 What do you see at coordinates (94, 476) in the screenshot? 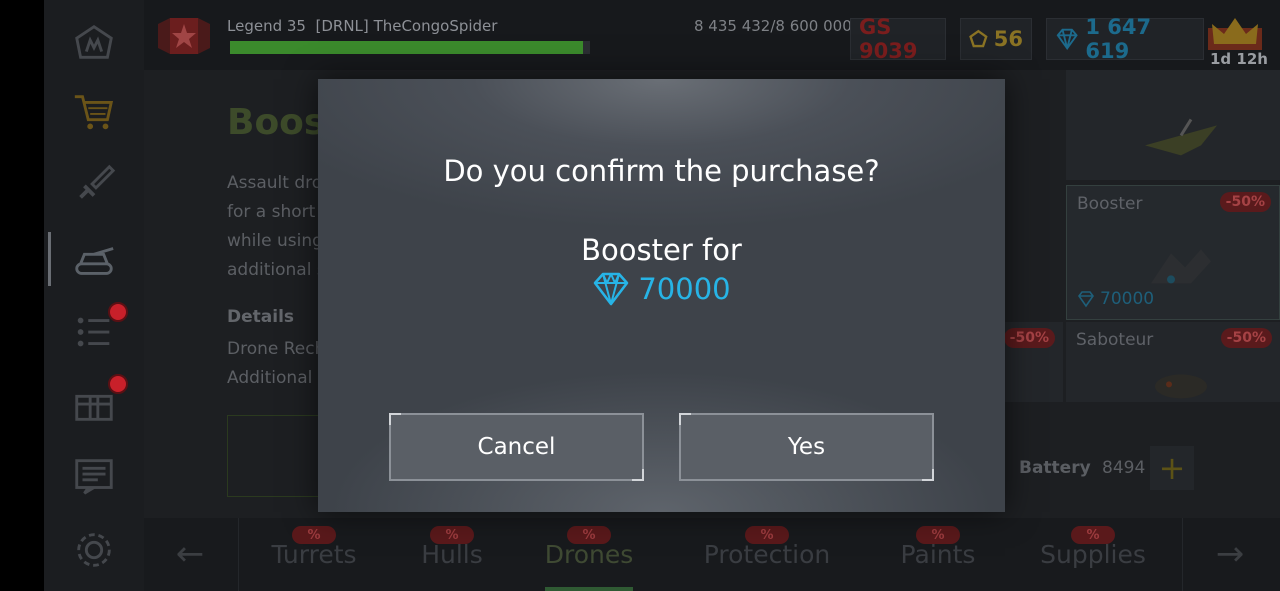
I see `chat-icon` at bounding box center [94, 476].